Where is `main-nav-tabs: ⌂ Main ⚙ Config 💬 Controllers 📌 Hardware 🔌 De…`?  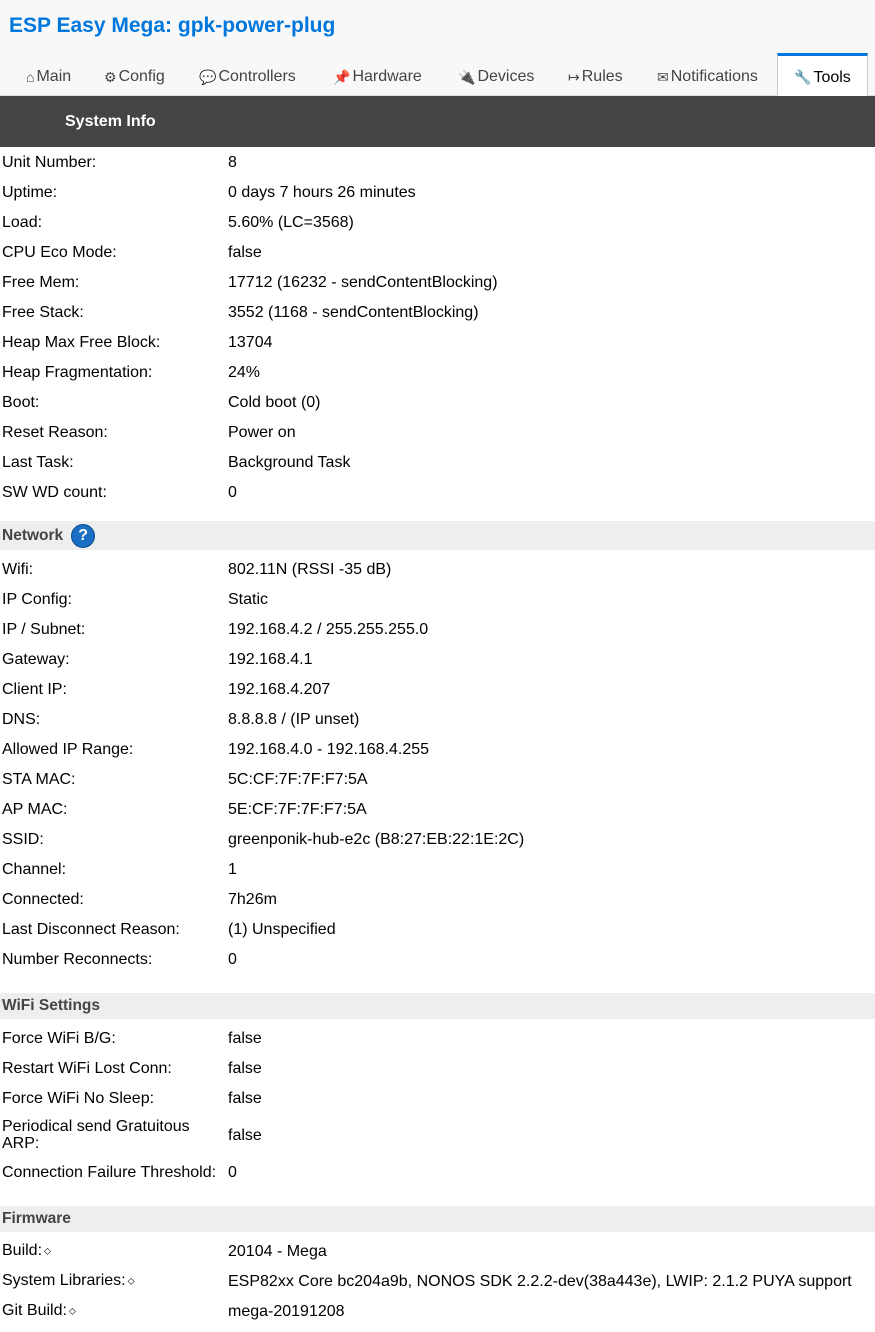
main-nav-tabs: ⌂ Main ⚙ Config 💬 Controllers 📌 Hardware 🔌 De… is located at coordinates (437, 74).